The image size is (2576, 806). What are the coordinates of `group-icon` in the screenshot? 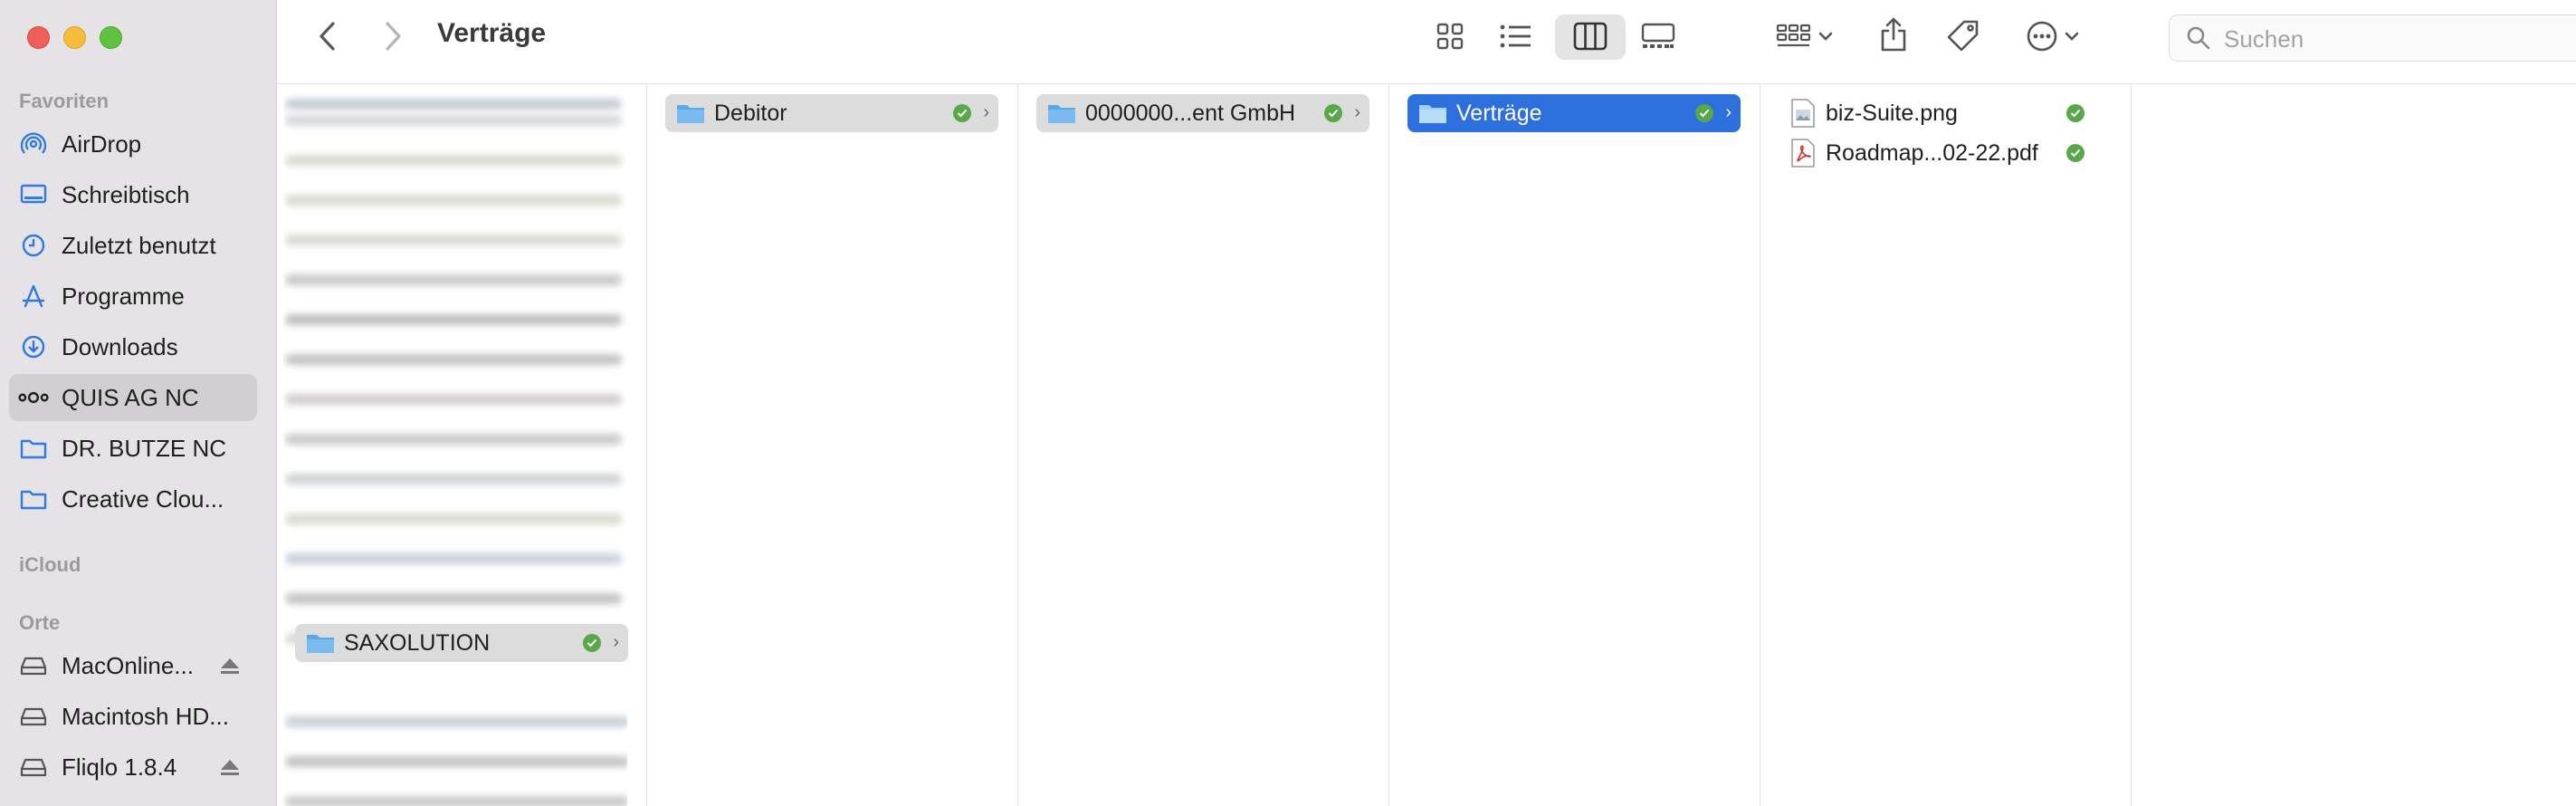 It's located at (1793, 36).